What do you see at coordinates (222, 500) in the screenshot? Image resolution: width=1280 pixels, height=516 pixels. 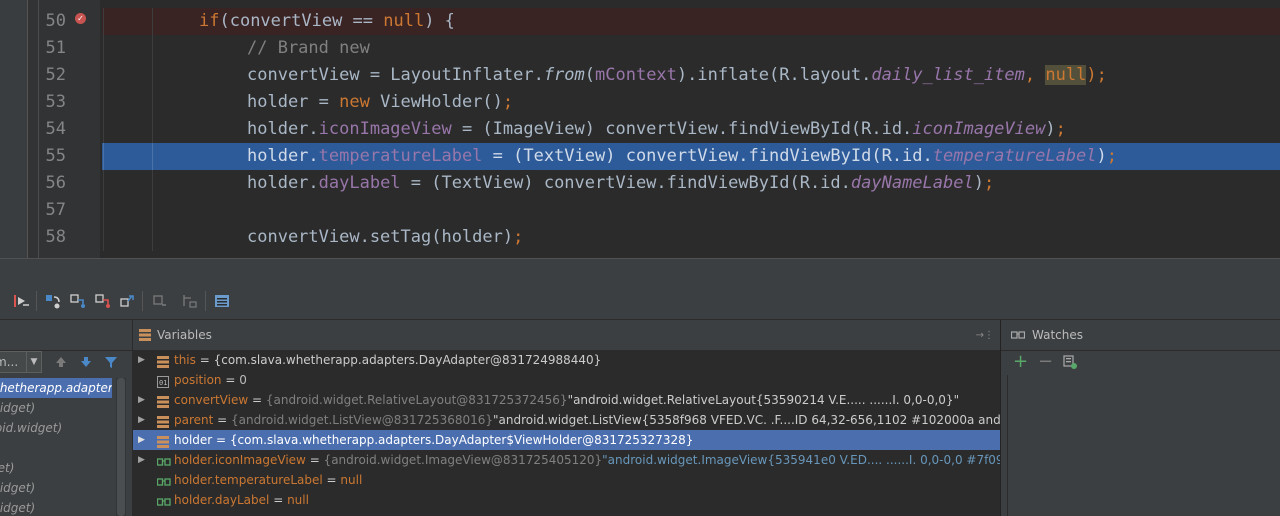 I see `variable-name: holder.dayLabel` at bounding box center [222, 500].